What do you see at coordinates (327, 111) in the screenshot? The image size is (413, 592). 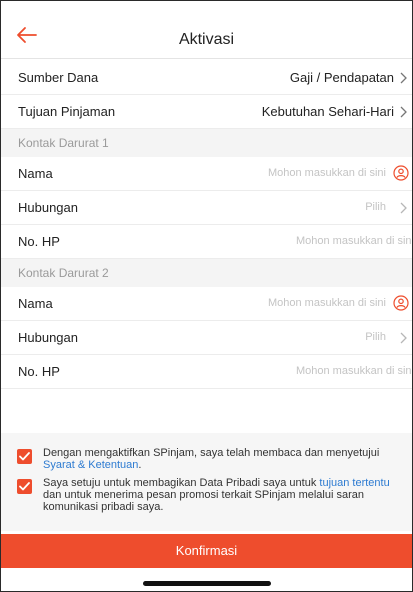 I see `tujuan-pinjaman-value: Kebutuhan Sehari-Hari` at bounding box center [327, 111].